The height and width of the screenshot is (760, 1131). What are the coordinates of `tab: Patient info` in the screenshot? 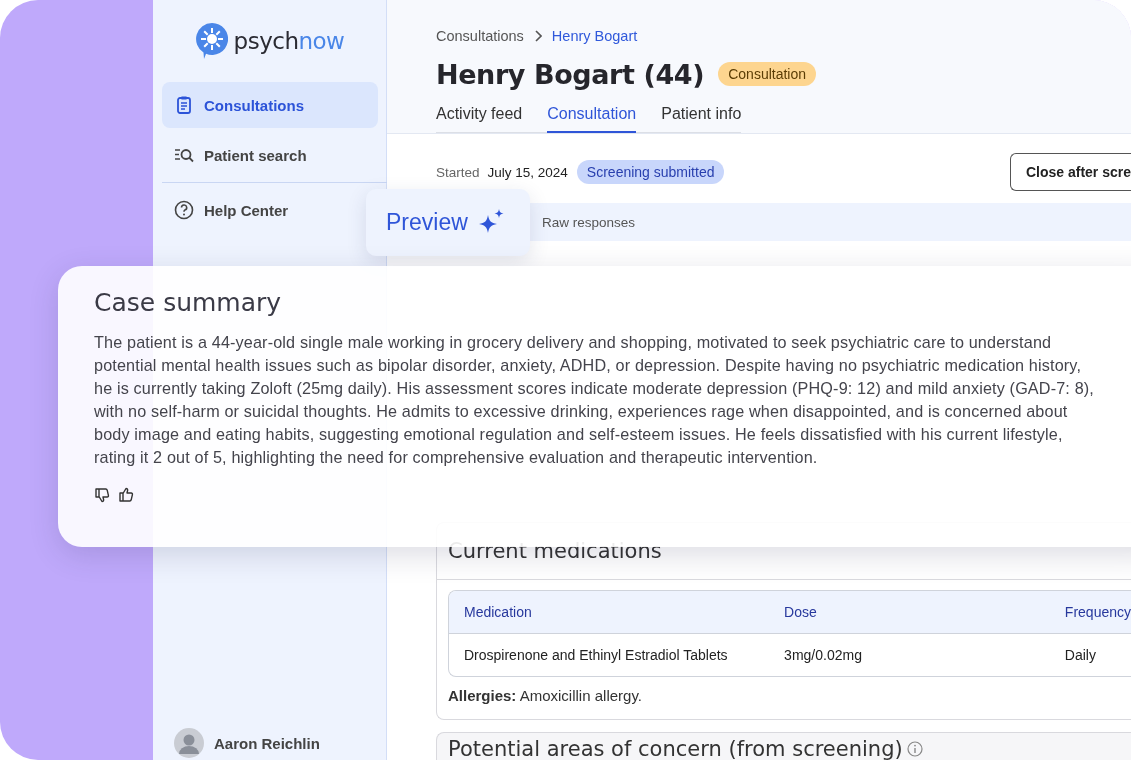 It's located at (701, 116).